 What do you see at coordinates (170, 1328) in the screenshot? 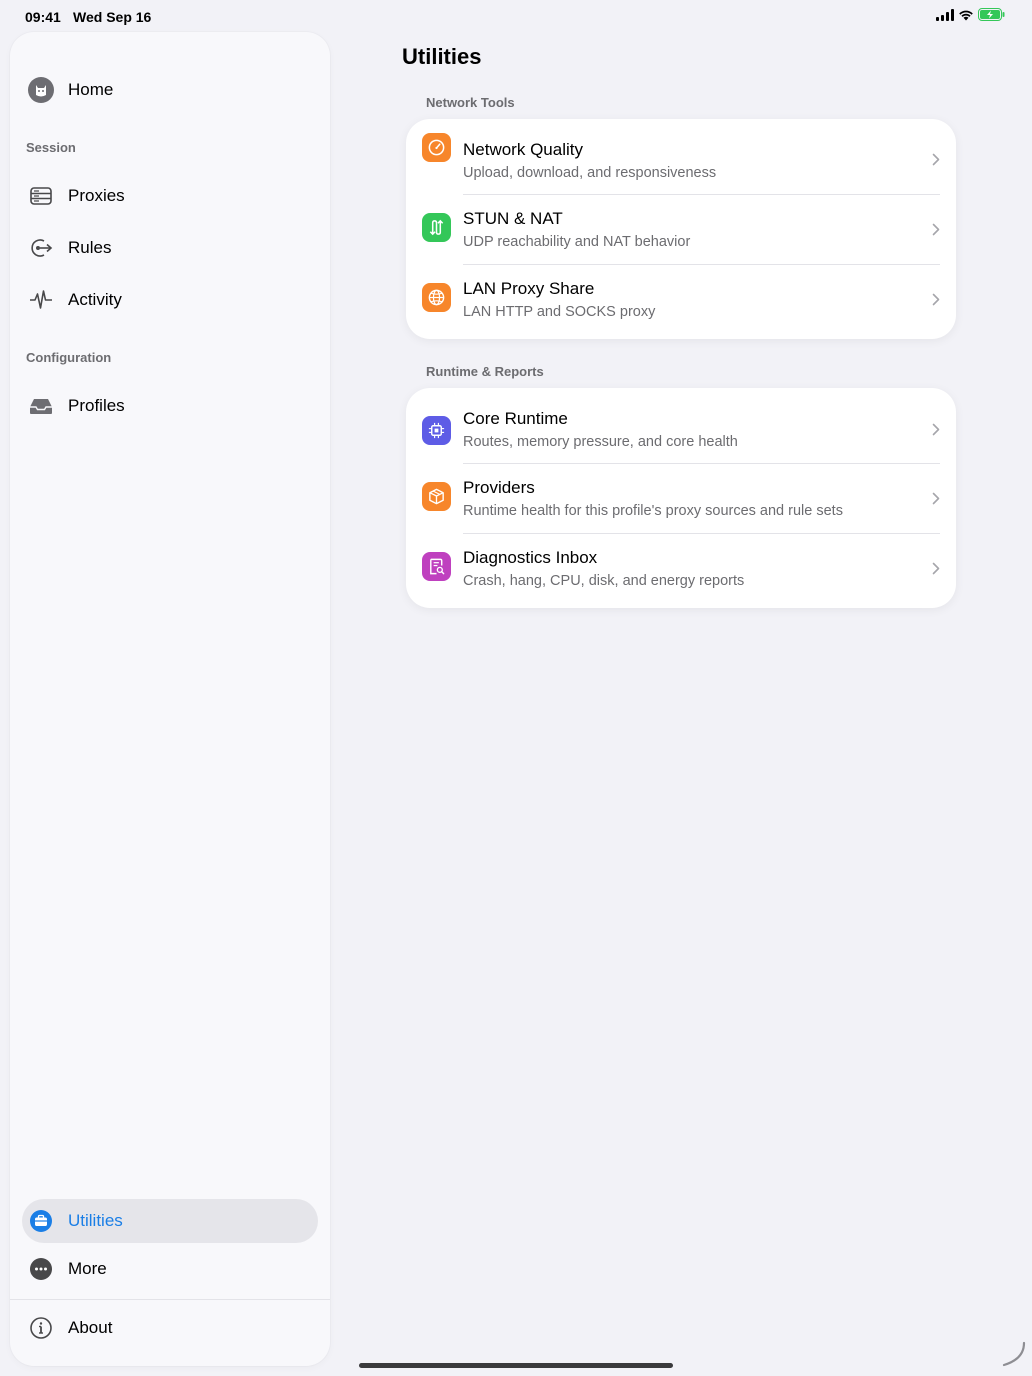
I see `sidebar-item-about: About` at bounding box center [170, 1328].